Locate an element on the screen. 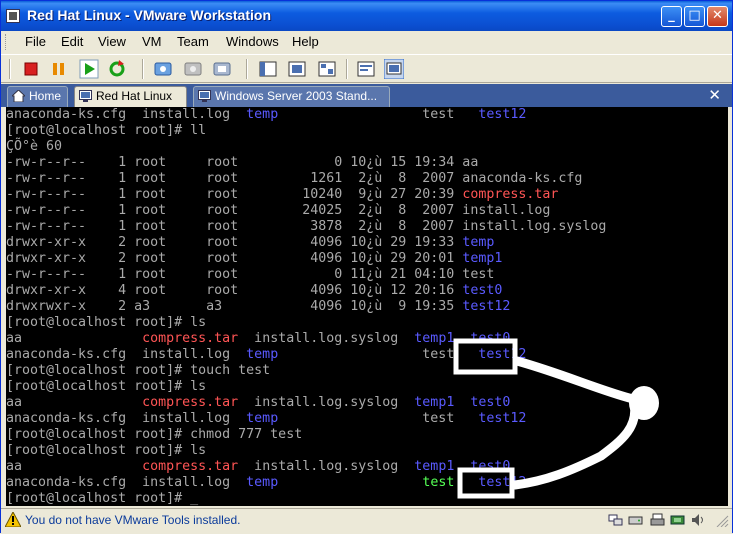  menu-help: Help is located at coordinates (305, 41).